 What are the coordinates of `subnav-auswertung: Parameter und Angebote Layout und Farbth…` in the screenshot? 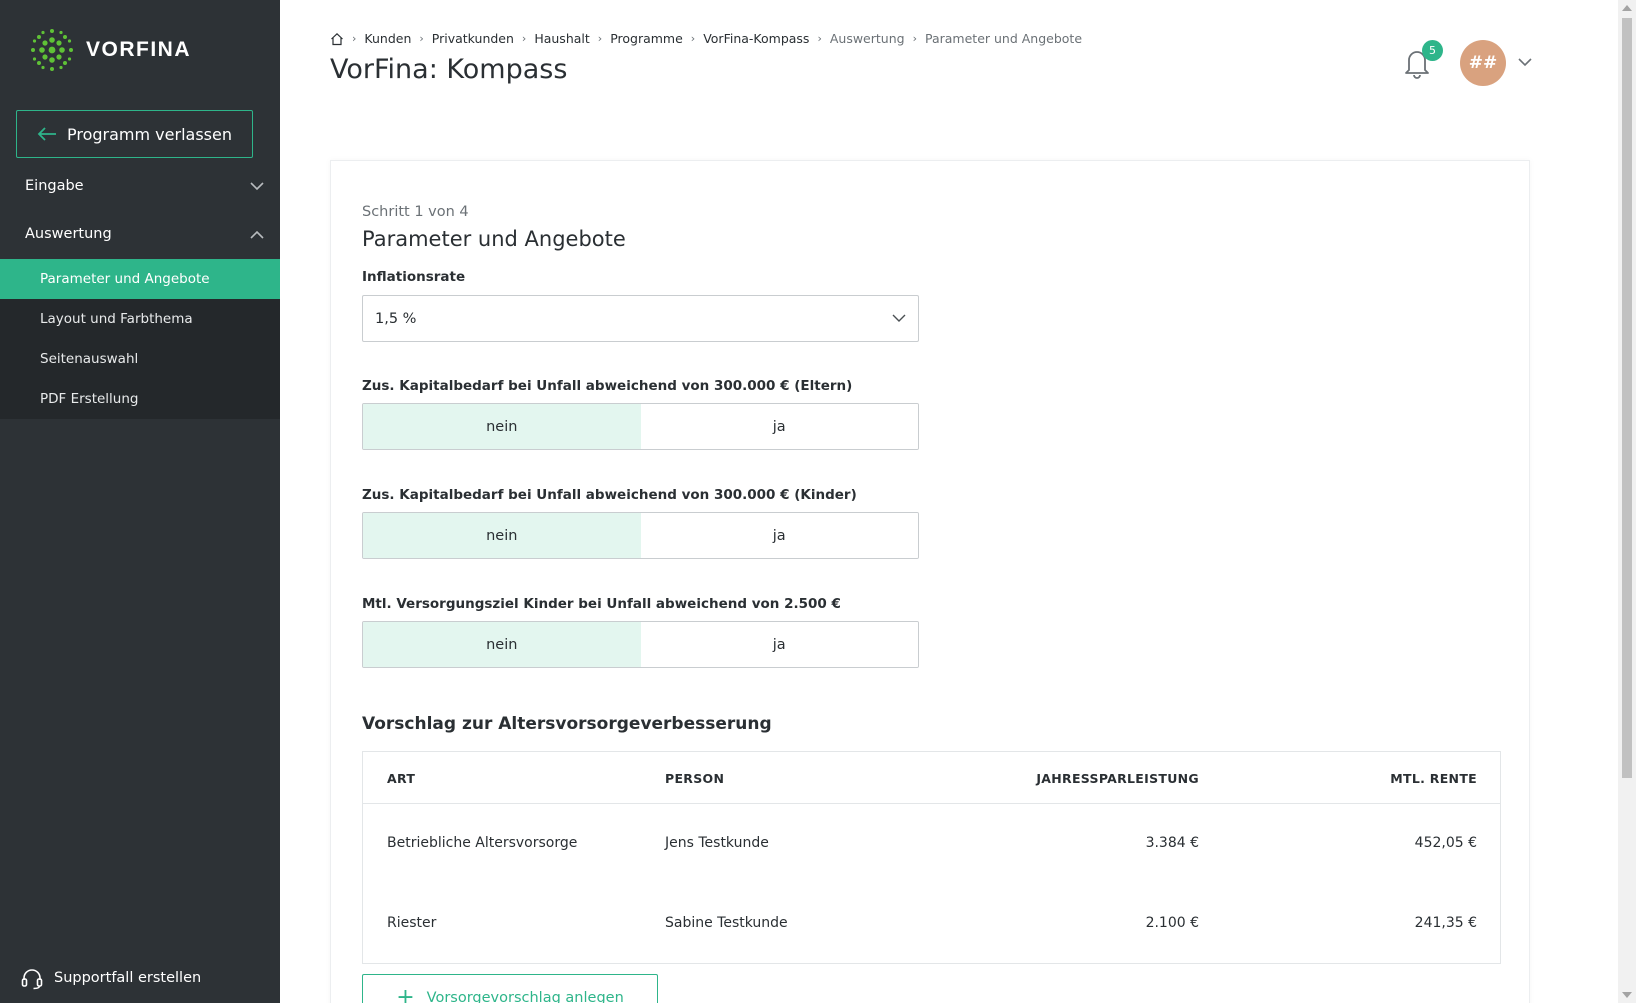 It's located at (140, 339).